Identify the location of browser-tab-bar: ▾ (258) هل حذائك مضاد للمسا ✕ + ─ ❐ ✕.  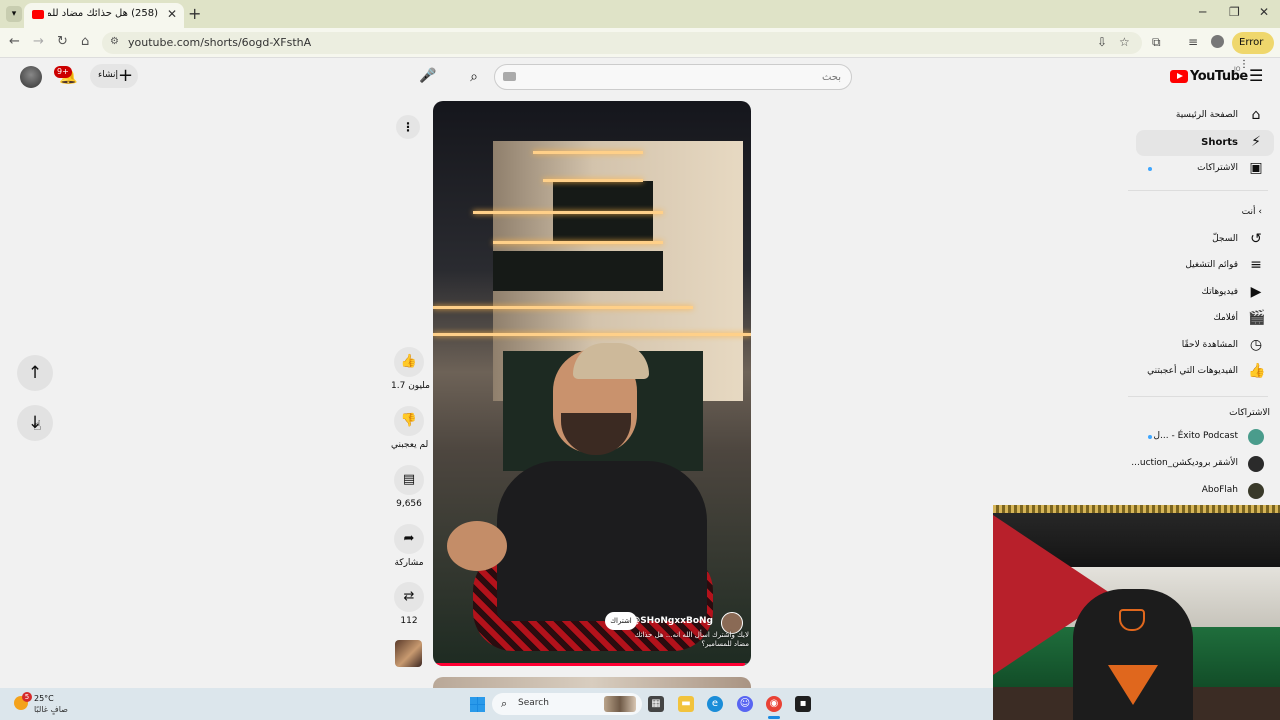
(640, 14).